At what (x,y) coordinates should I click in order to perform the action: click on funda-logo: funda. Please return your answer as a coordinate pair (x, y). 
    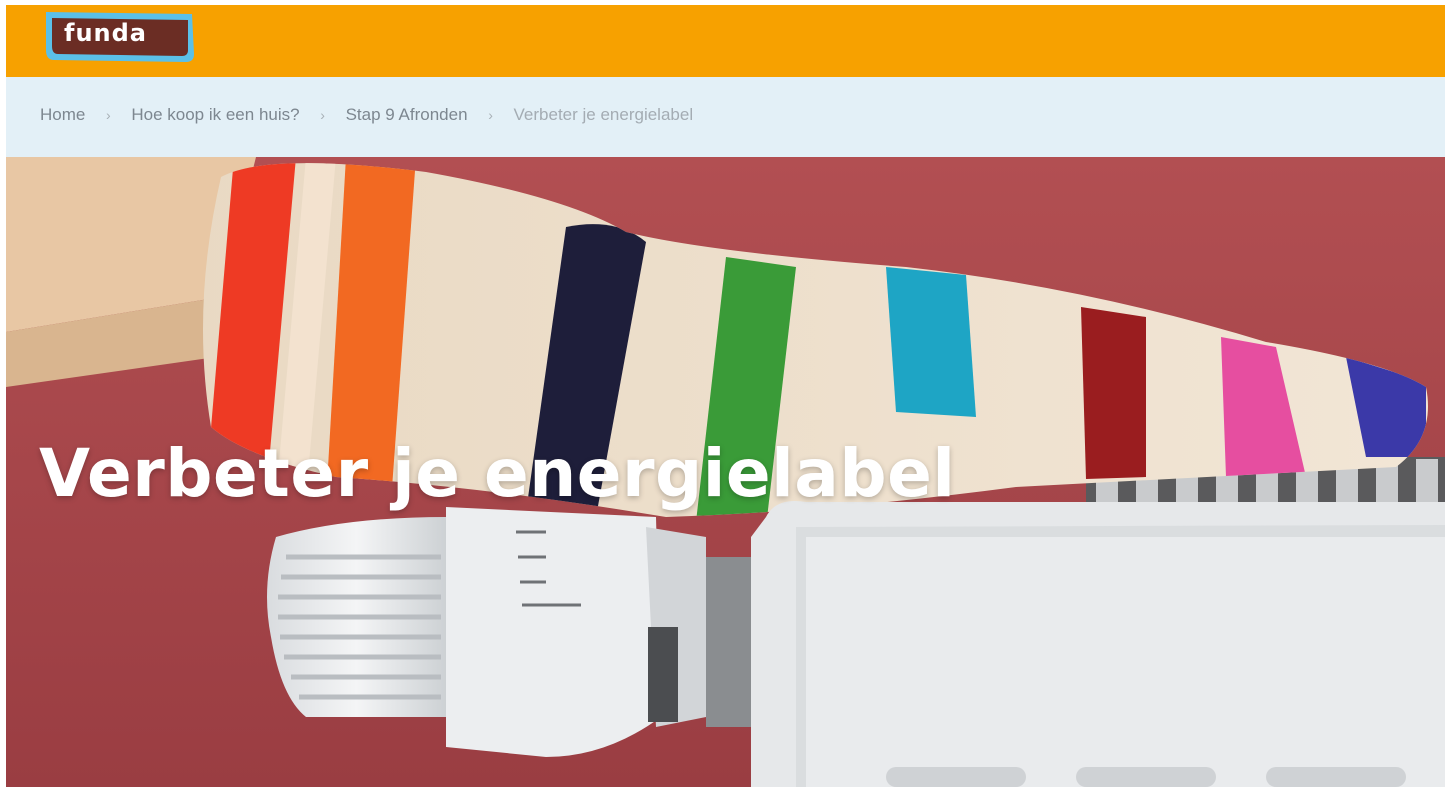
    Looking at the image, I should click on (120, 37).